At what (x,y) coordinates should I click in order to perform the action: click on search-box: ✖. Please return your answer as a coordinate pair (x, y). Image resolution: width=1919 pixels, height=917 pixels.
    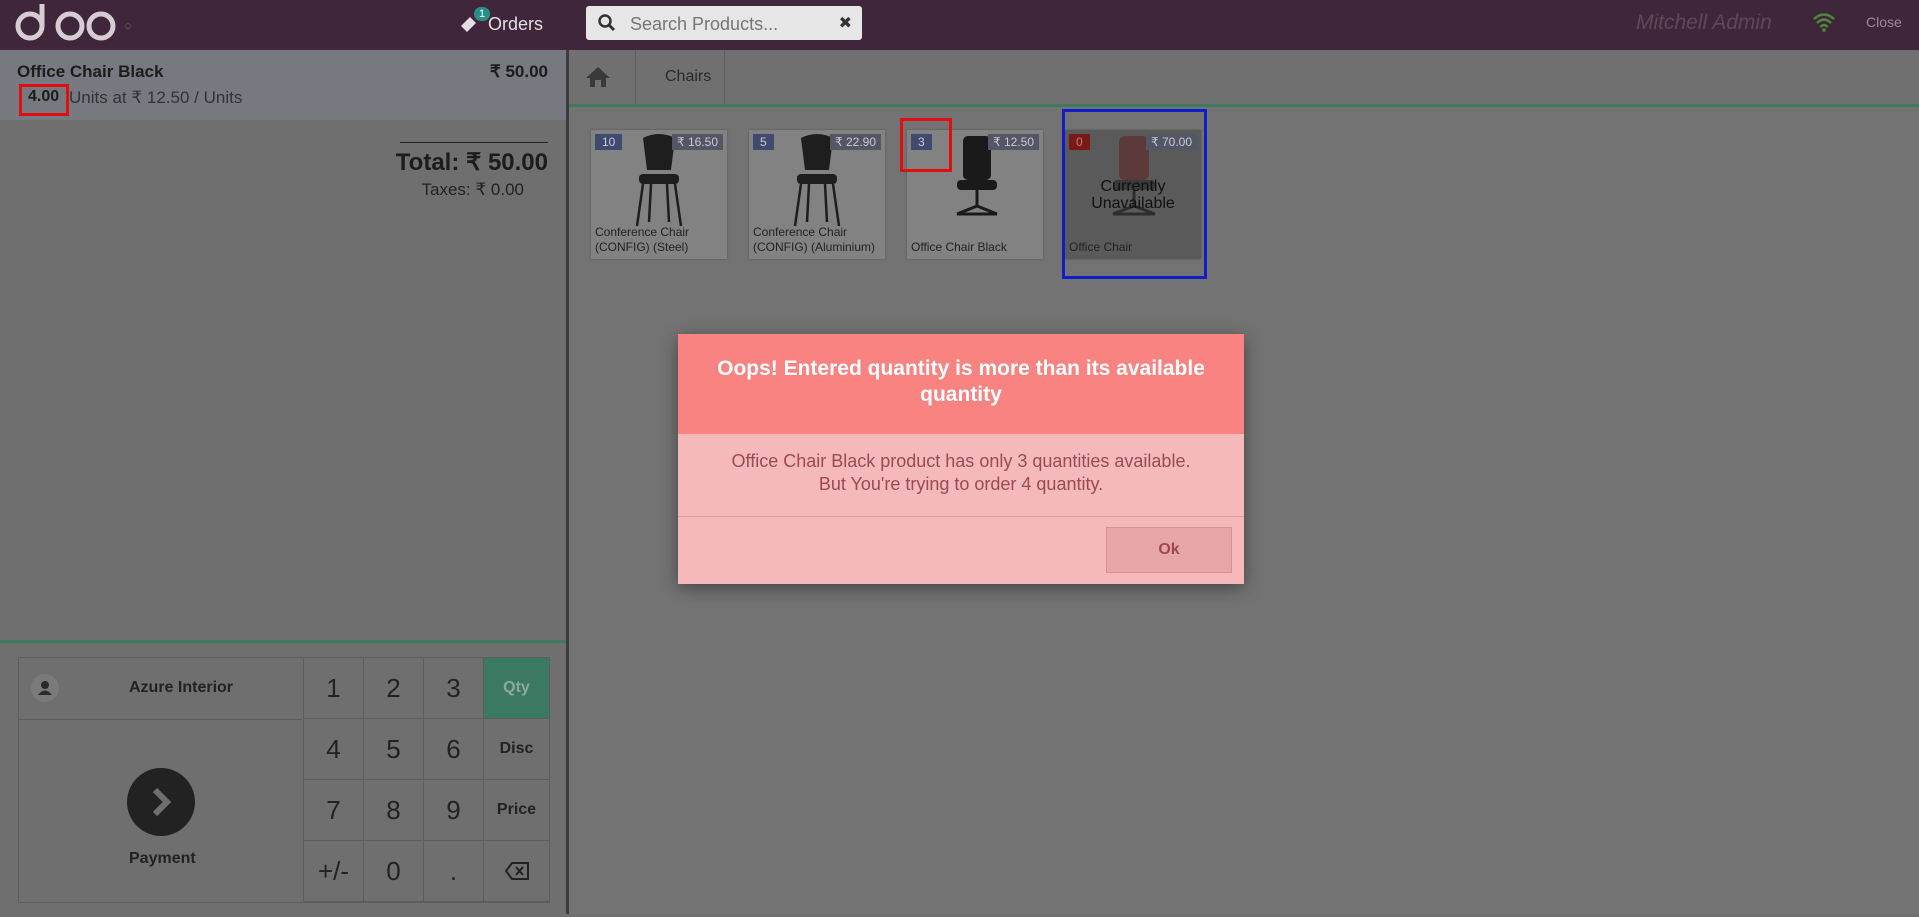
    Looking at the image, I should click on (724, 23).